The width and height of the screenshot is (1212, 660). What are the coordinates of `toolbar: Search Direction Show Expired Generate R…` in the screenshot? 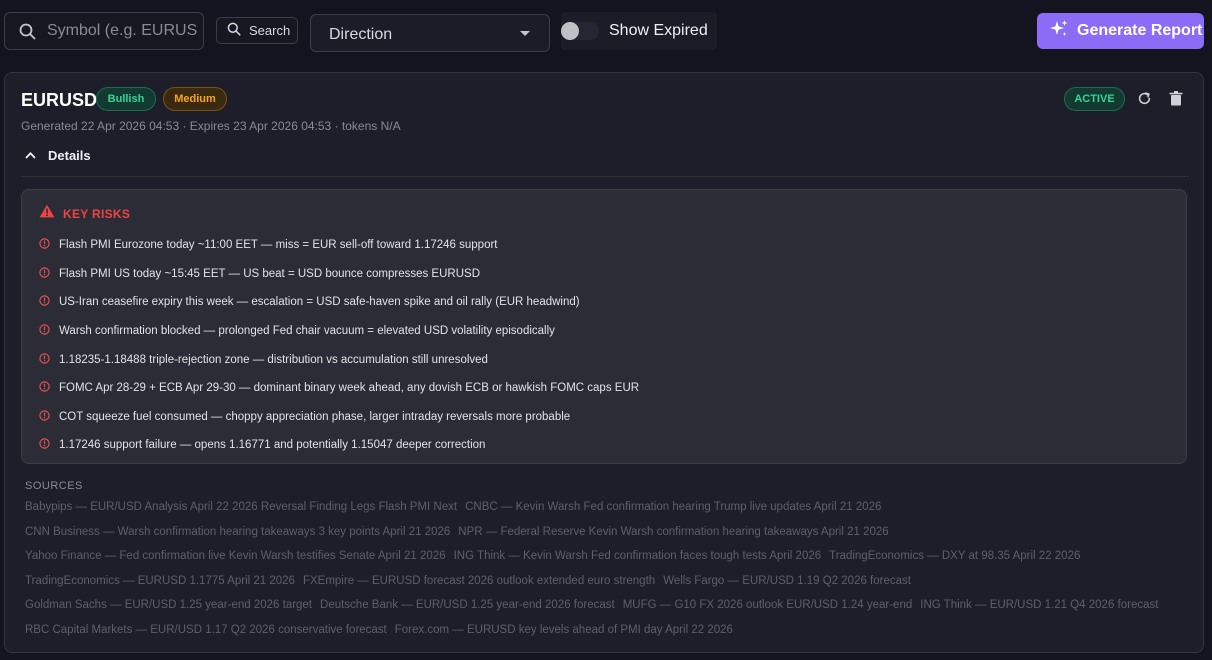 It's located at (606, 31).